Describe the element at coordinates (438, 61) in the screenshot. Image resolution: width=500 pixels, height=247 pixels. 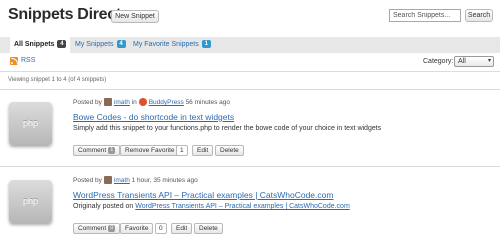
I see `category-label: Category:` at that location.